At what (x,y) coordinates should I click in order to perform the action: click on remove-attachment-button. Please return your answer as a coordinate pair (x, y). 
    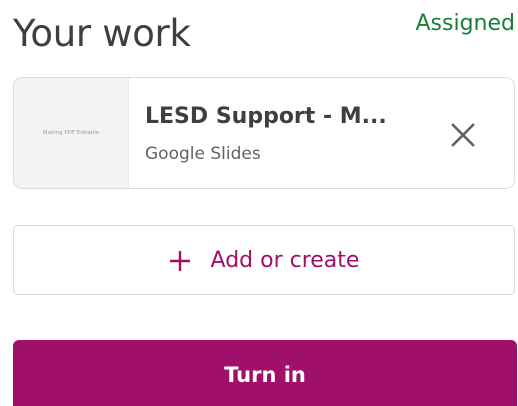
    Looking at the image, I should click on (463, 135).